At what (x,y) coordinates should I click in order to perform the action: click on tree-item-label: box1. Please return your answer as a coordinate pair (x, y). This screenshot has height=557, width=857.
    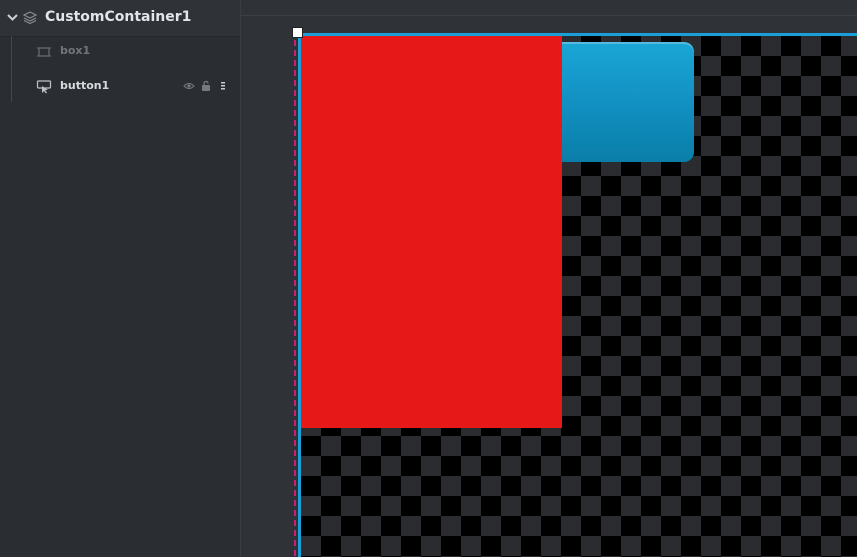
    Looking at the image, I should click on (75, 50).